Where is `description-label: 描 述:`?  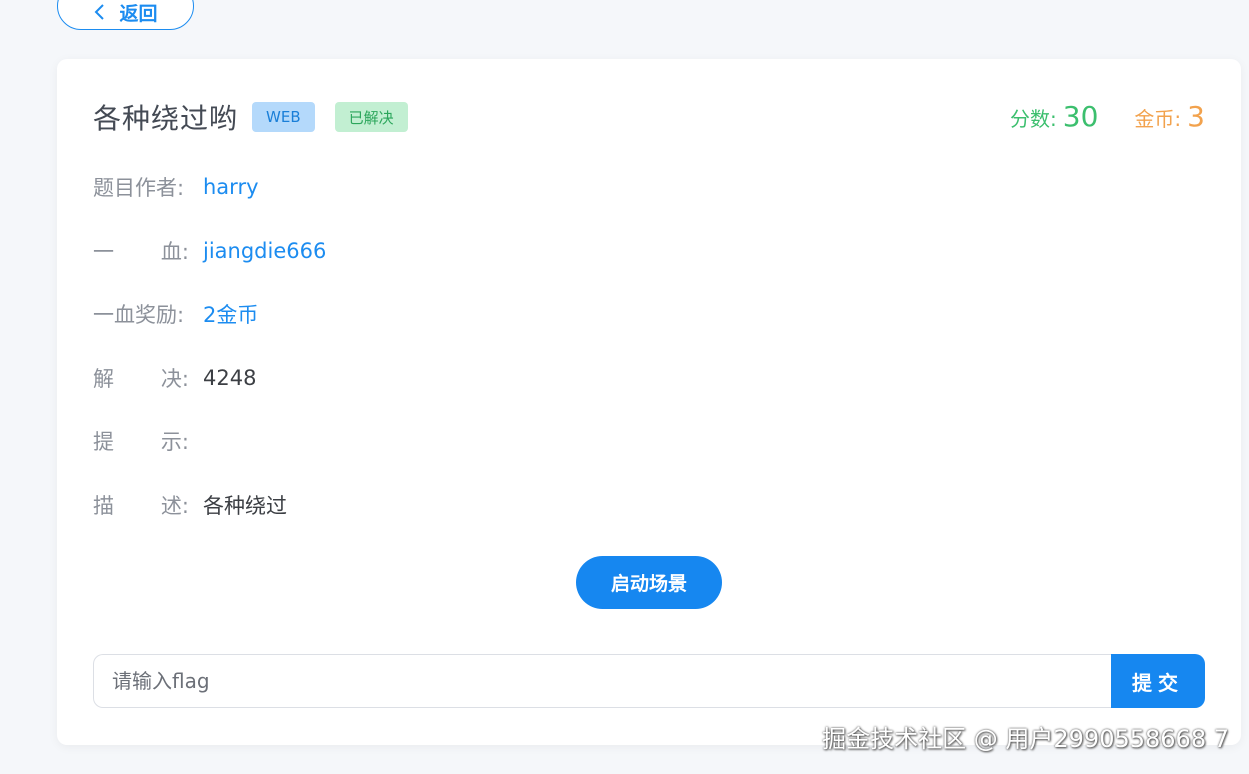
description-label: 描 述: is located at coordinates (148, 505).